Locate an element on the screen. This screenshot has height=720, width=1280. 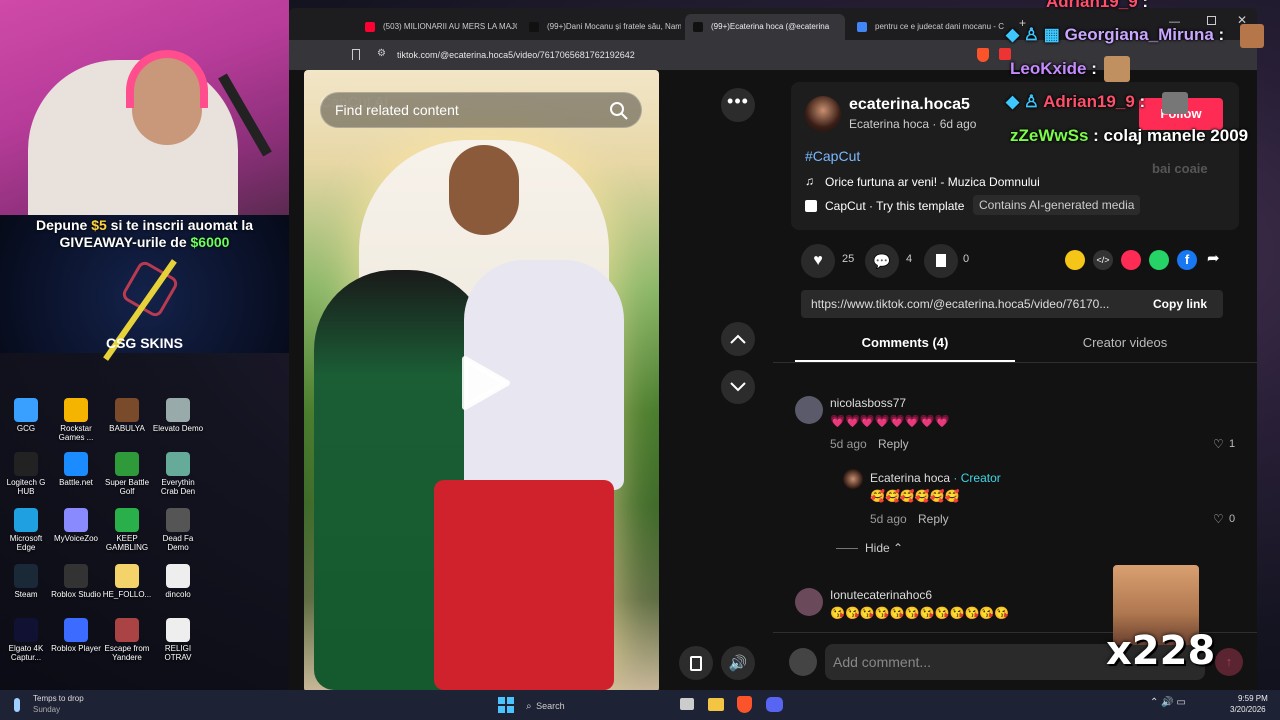
maximize-button is located at coordinates (1211, 20).